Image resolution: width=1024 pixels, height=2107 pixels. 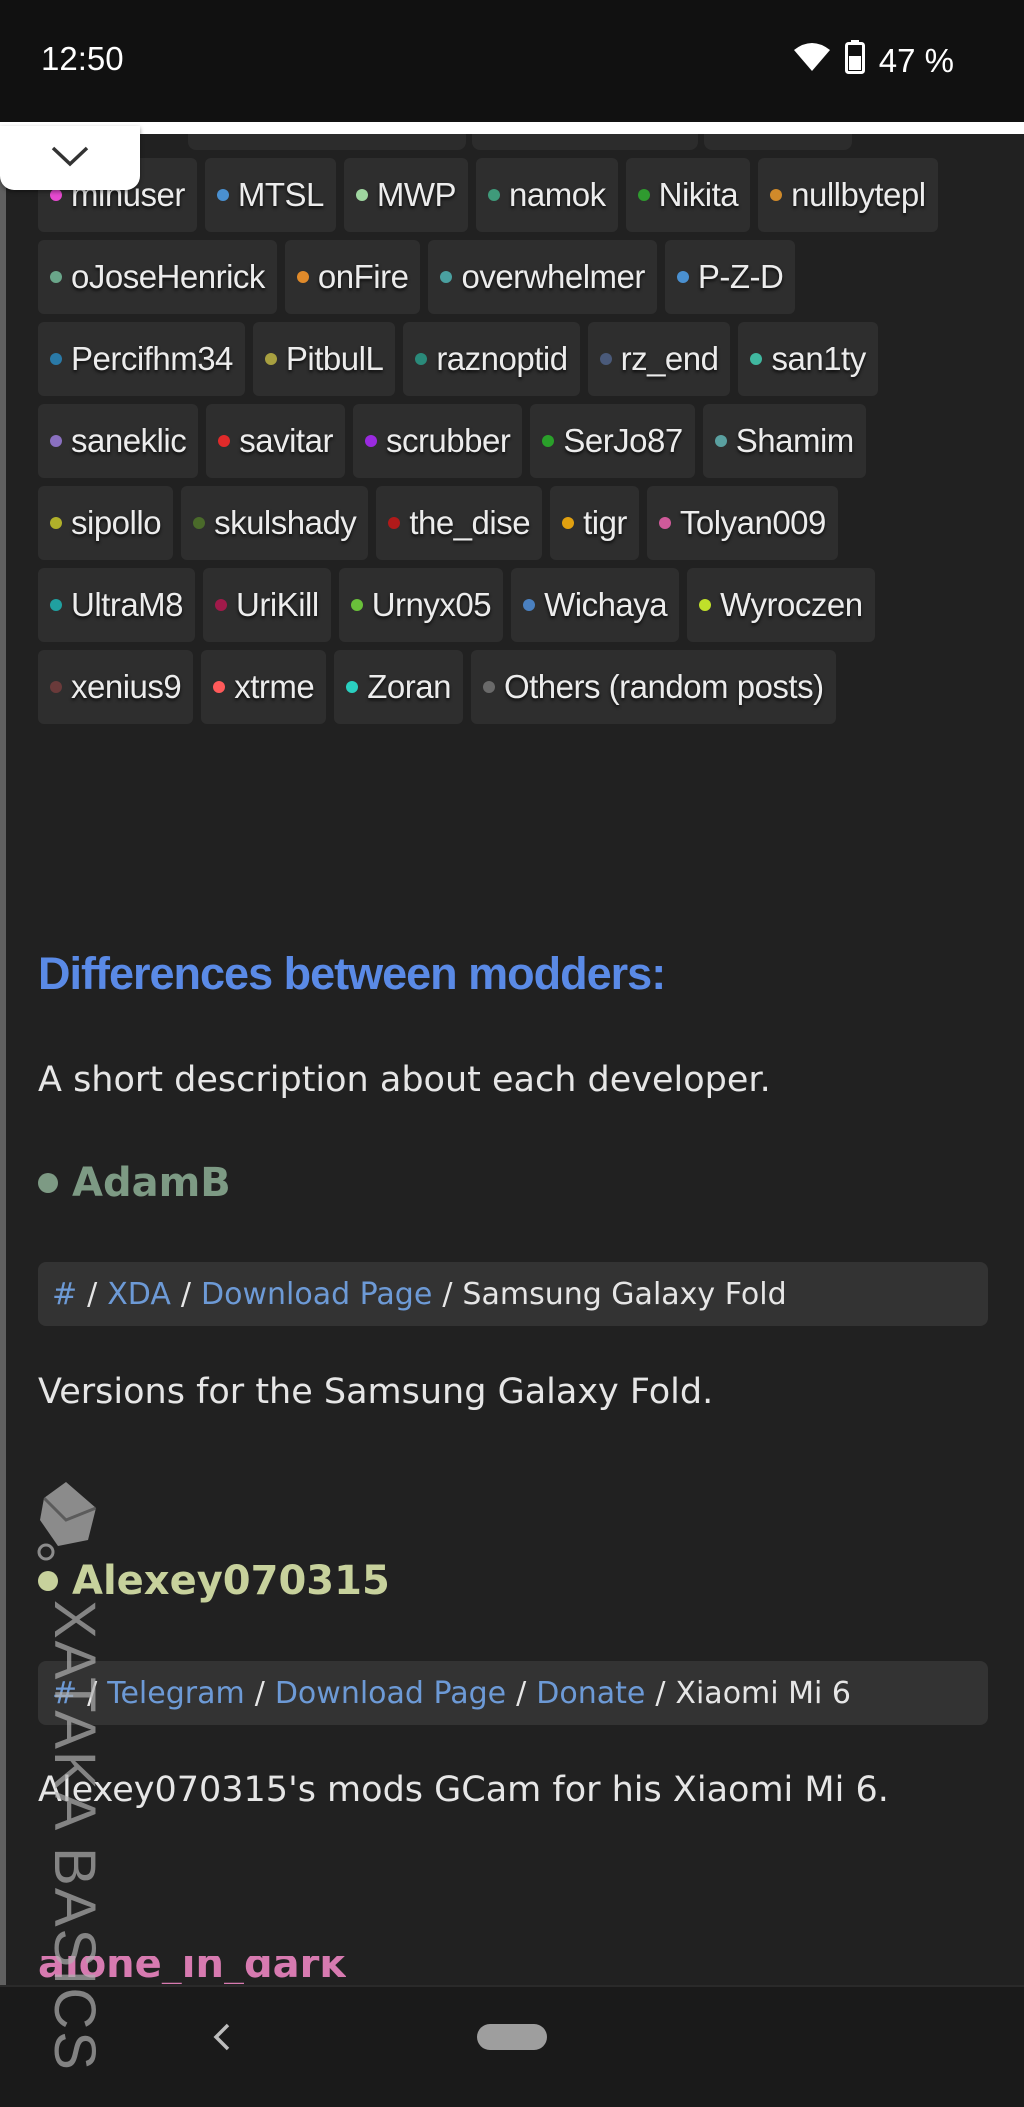 I want to click on modder-tag: oJoseHenrick, so click(x=157, y=277).